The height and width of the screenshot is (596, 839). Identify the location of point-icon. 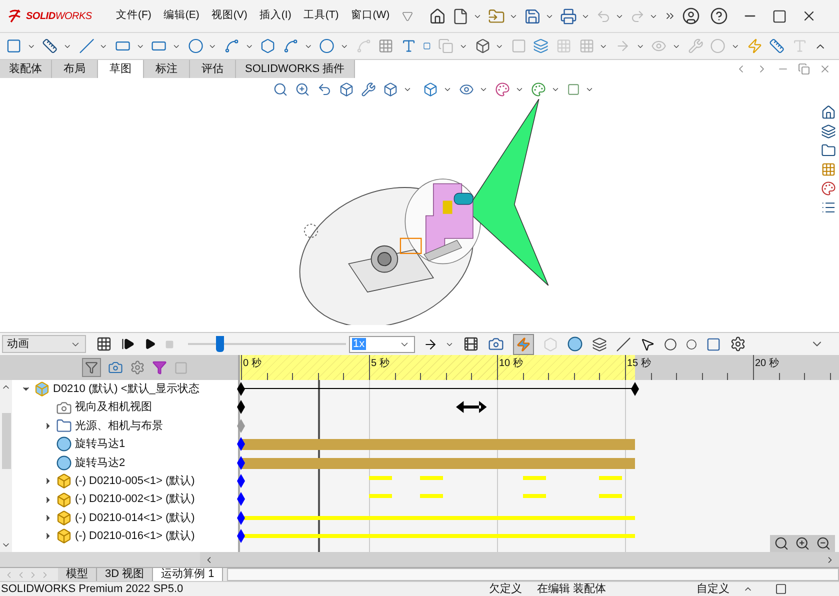
(427, 46).